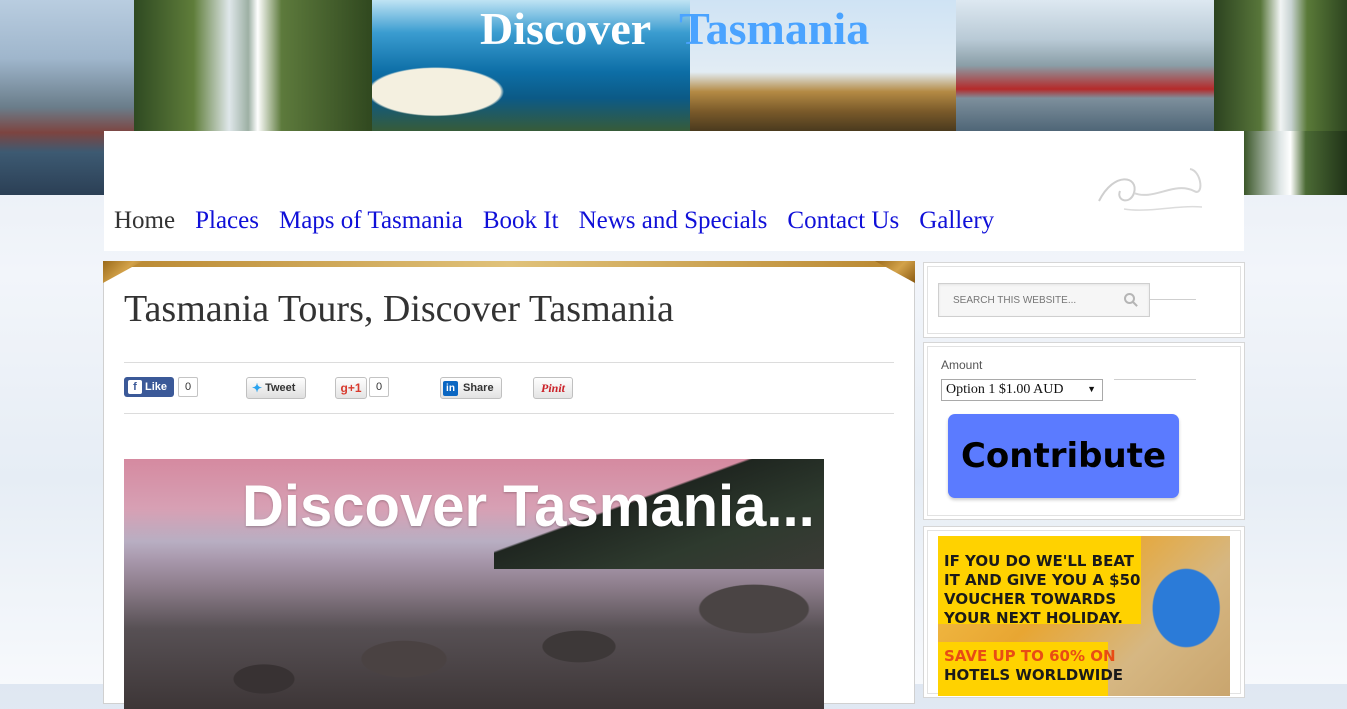  Describe the element at coordinates (399, 309) in the screenshot. I see `post-title: Tasmania Tours, Discover Tasmania` at that location.